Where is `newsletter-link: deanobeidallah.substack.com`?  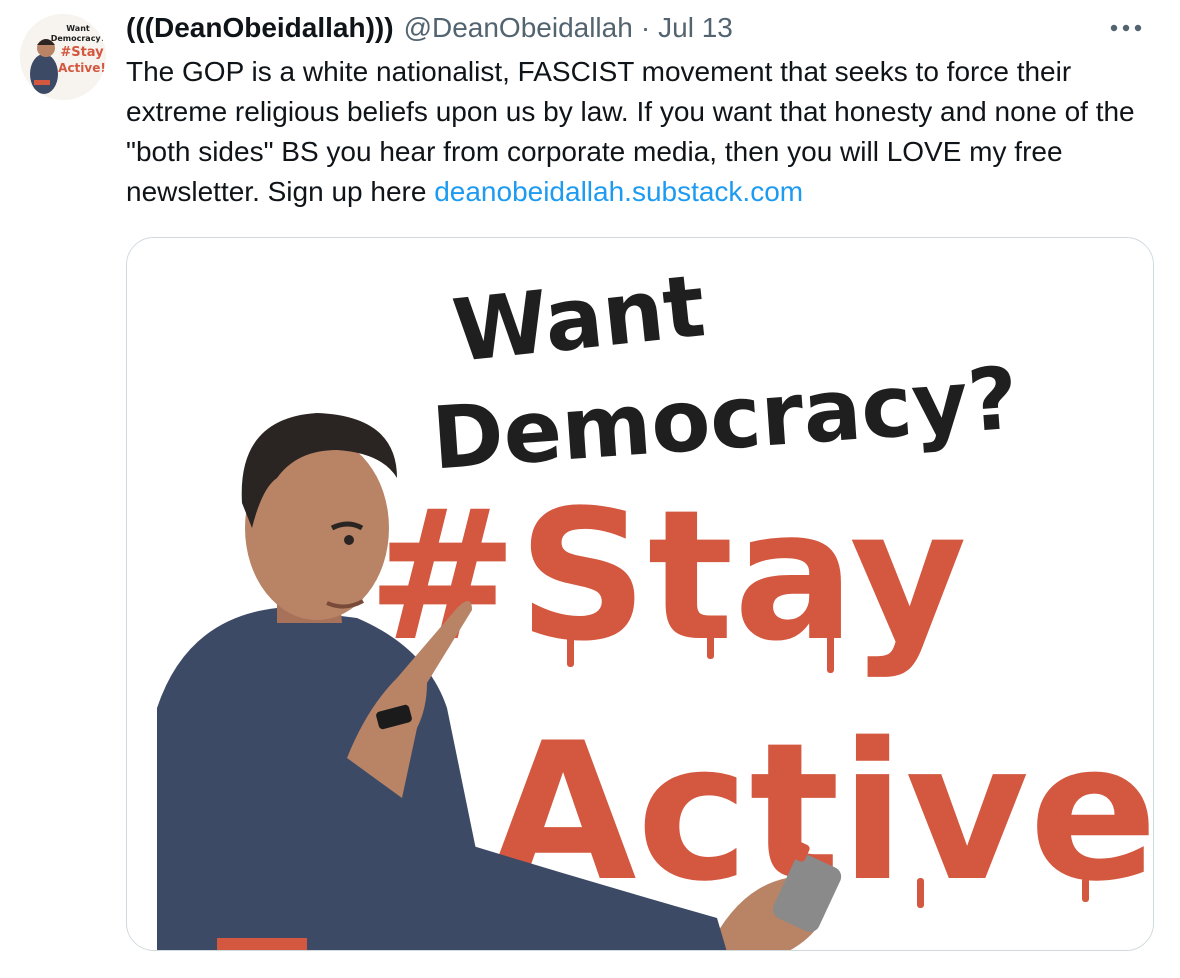
newsletter-link: deanobeidallah.substack.com is located at coordinates (618, 191).